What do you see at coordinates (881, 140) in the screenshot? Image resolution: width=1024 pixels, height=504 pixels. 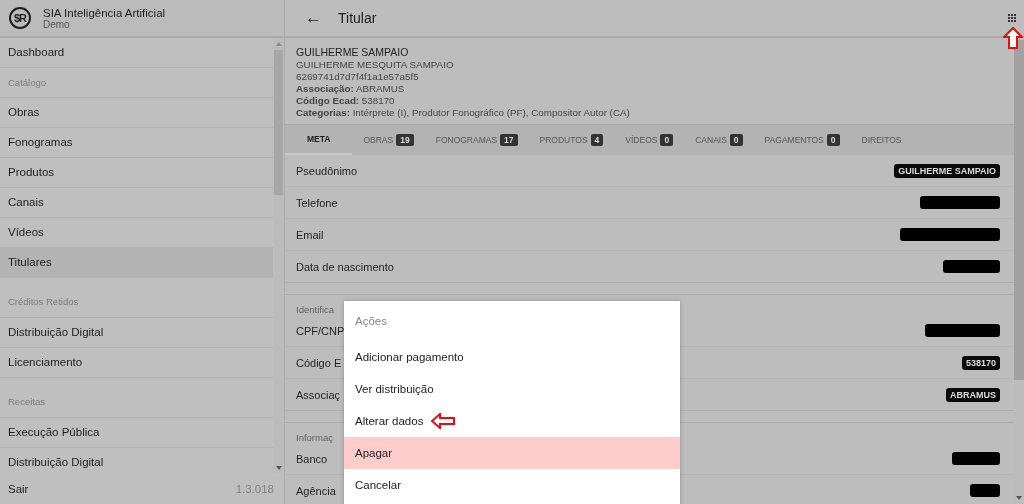 I see `tab: DIREITOS` at bounding box center [881, 140].